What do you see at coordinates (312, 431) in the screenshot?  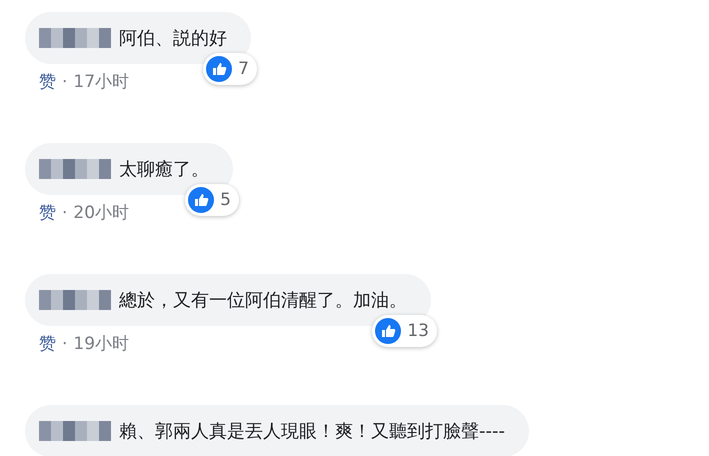 I see `comment-text: 賴、郭兩人真是丟人現眼！爽！又聽到打臉聲----` at bounding box center [312, 431].